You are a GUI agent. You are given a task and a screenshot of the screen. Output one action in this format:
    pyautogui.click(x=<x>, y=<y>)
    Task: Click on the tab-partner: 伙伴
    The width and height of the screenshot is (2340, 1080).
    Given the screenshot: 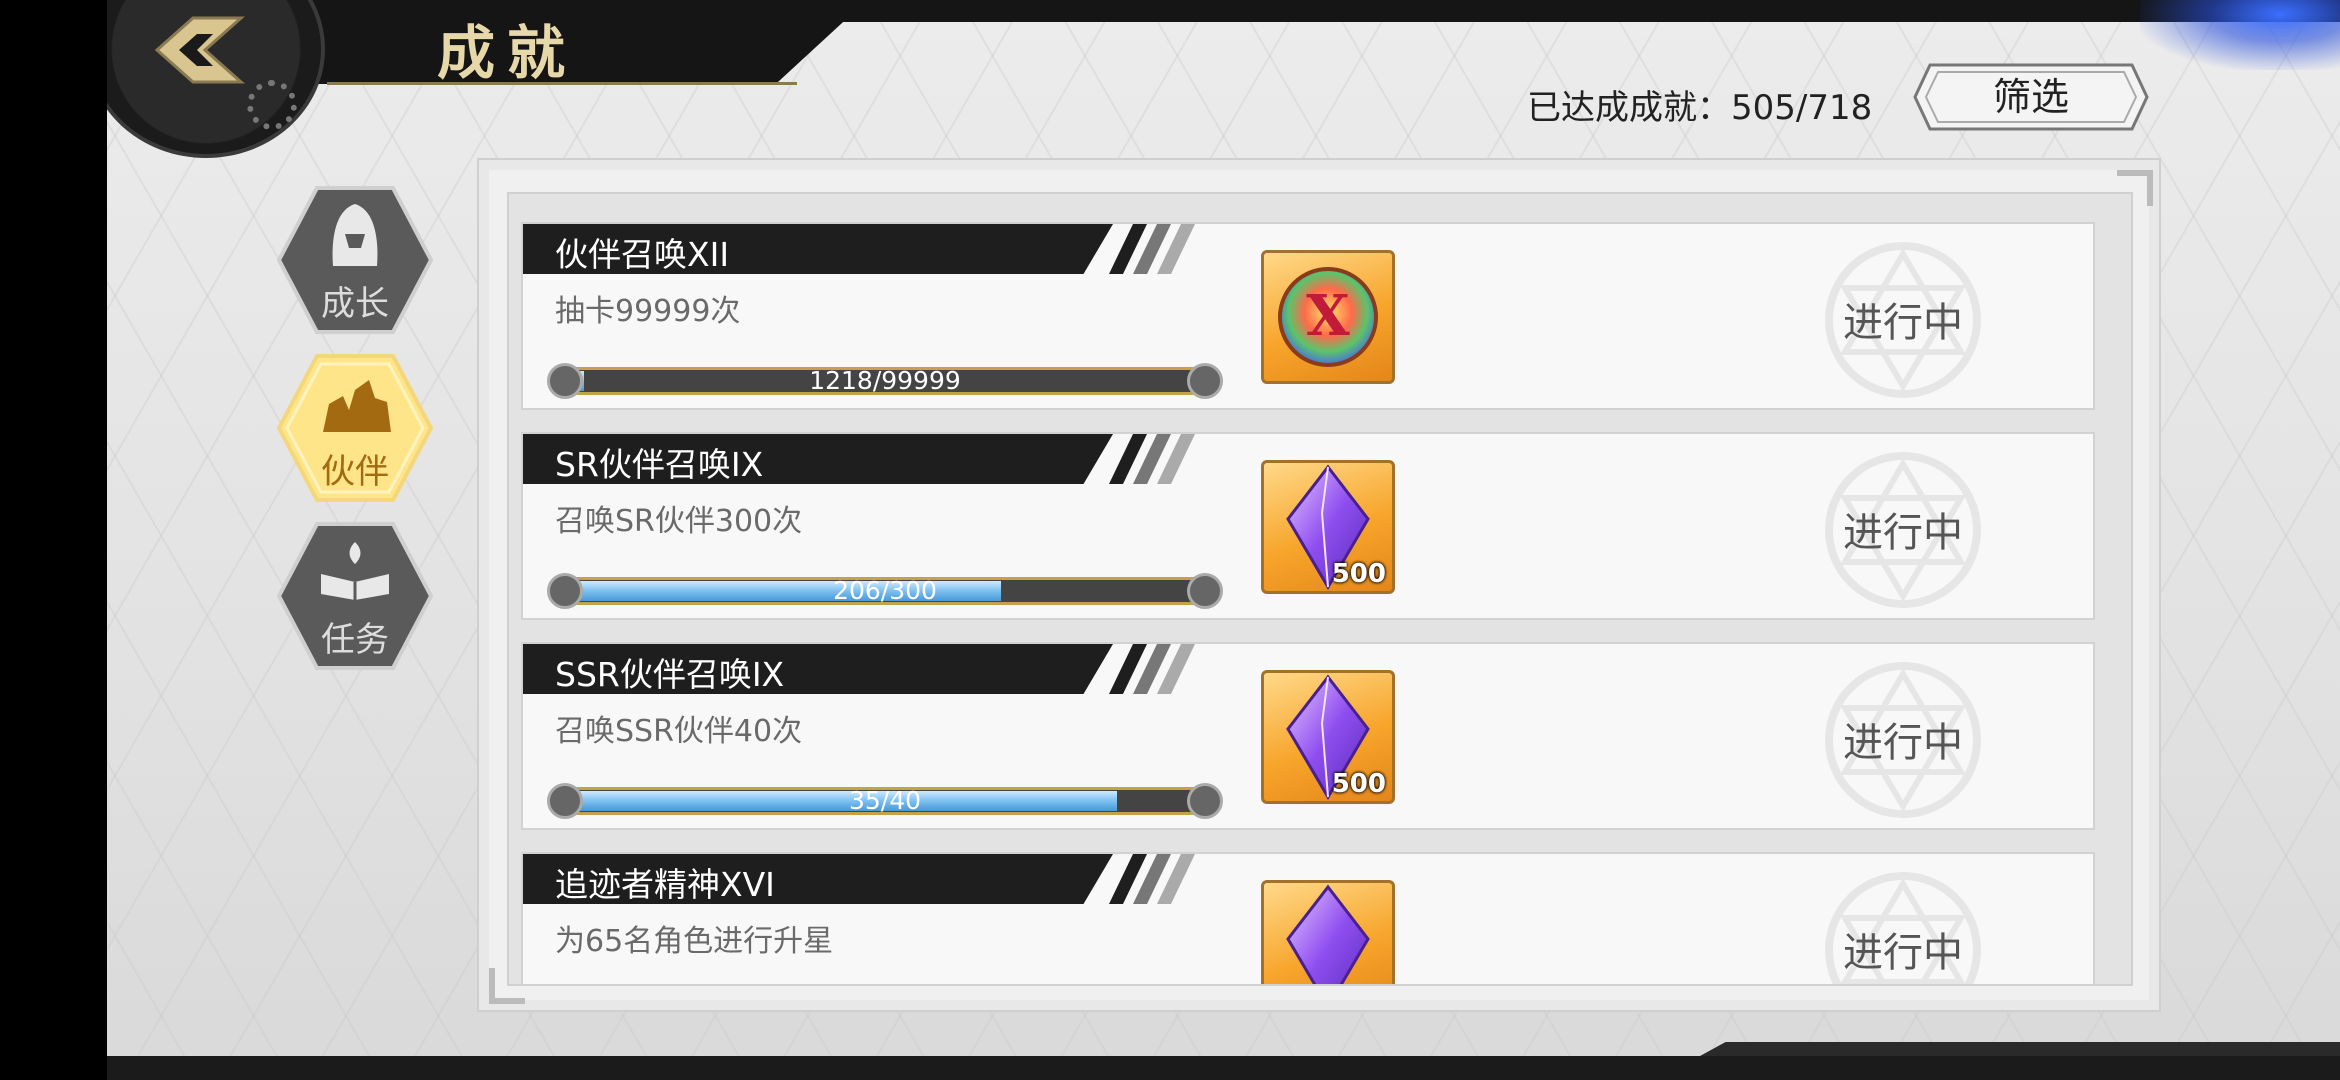 What is the action you would take?
    pyautogui.click(x=355, y=428)
    